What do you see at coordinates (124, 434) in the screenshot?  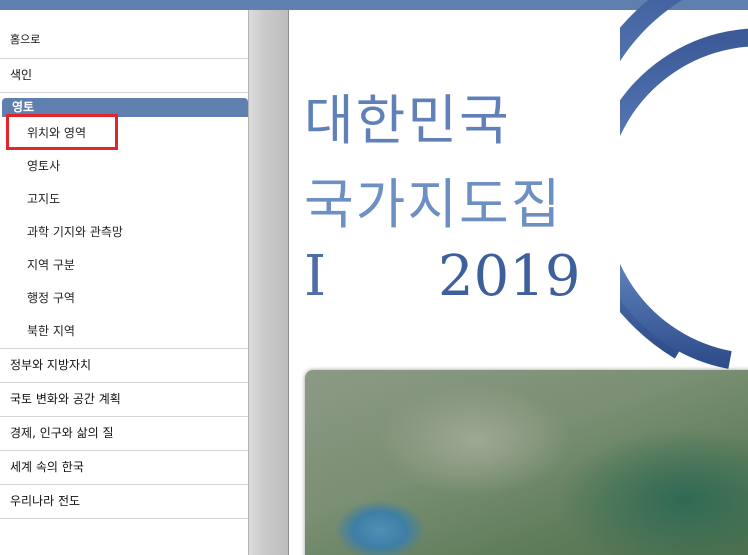 I see `section-economy: 경제, 인구와 삶의 질` at bounding box center [124, 434].